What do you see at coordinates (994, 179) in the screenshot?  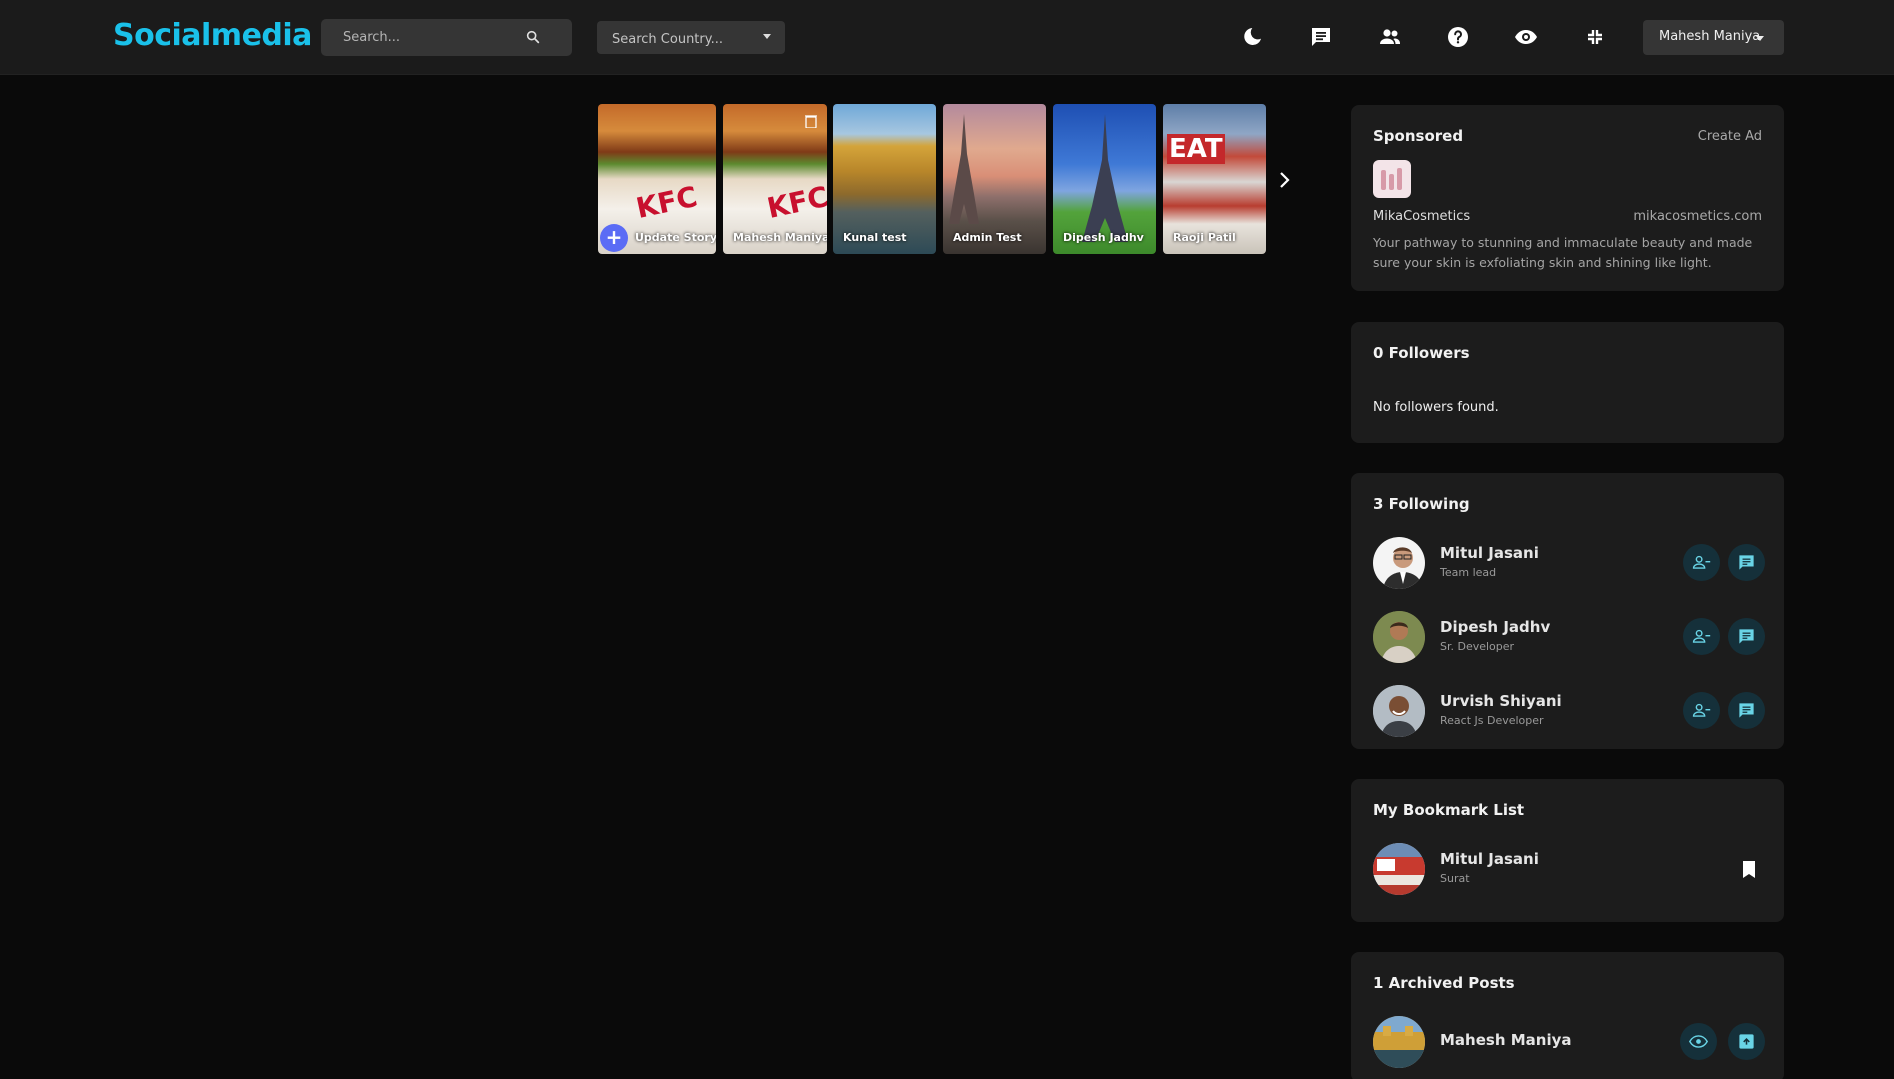 I see `story-card: Admin Test` at bounding box center [994, 179].